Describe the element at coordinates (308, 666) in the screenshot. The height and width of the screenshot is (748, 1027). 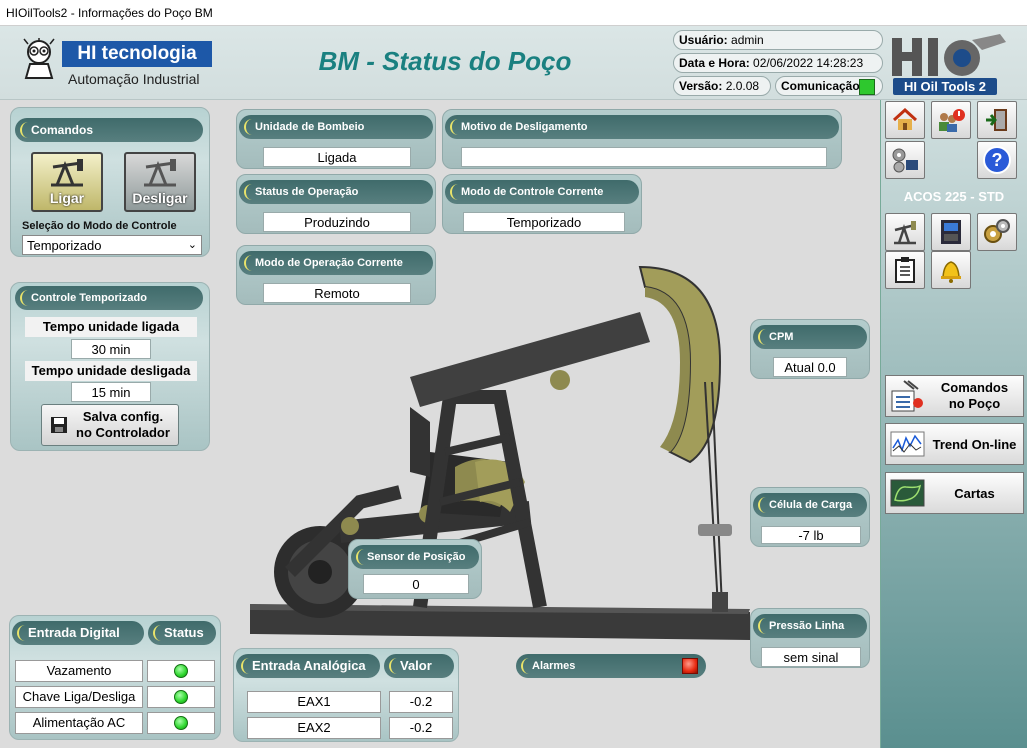
I see `analog-inputs-title: Entrada Analógica` at that location.